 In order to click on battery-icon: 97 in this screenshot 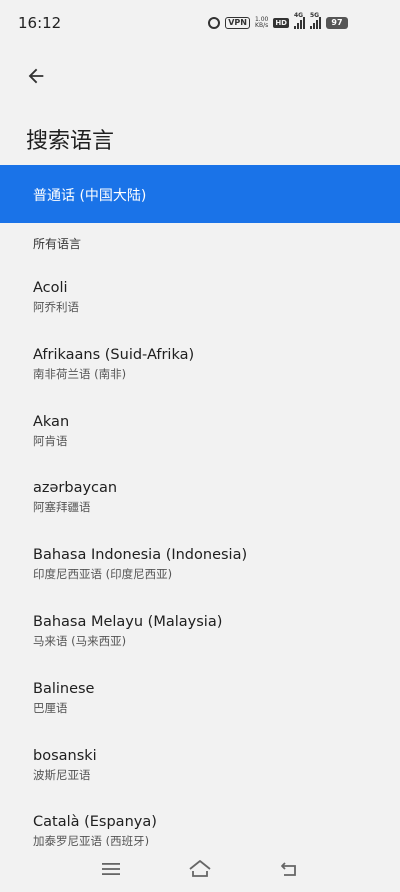, I will do `click(337, 23)`.